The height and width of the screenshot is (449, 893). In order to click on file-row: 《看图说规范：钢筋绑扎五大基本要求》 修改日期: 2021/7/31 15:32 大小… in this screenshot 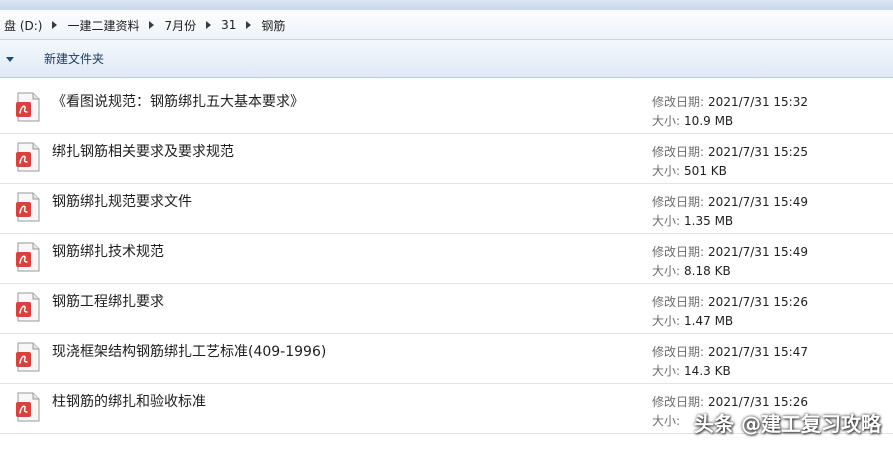, I will do `click(446, 109)`.